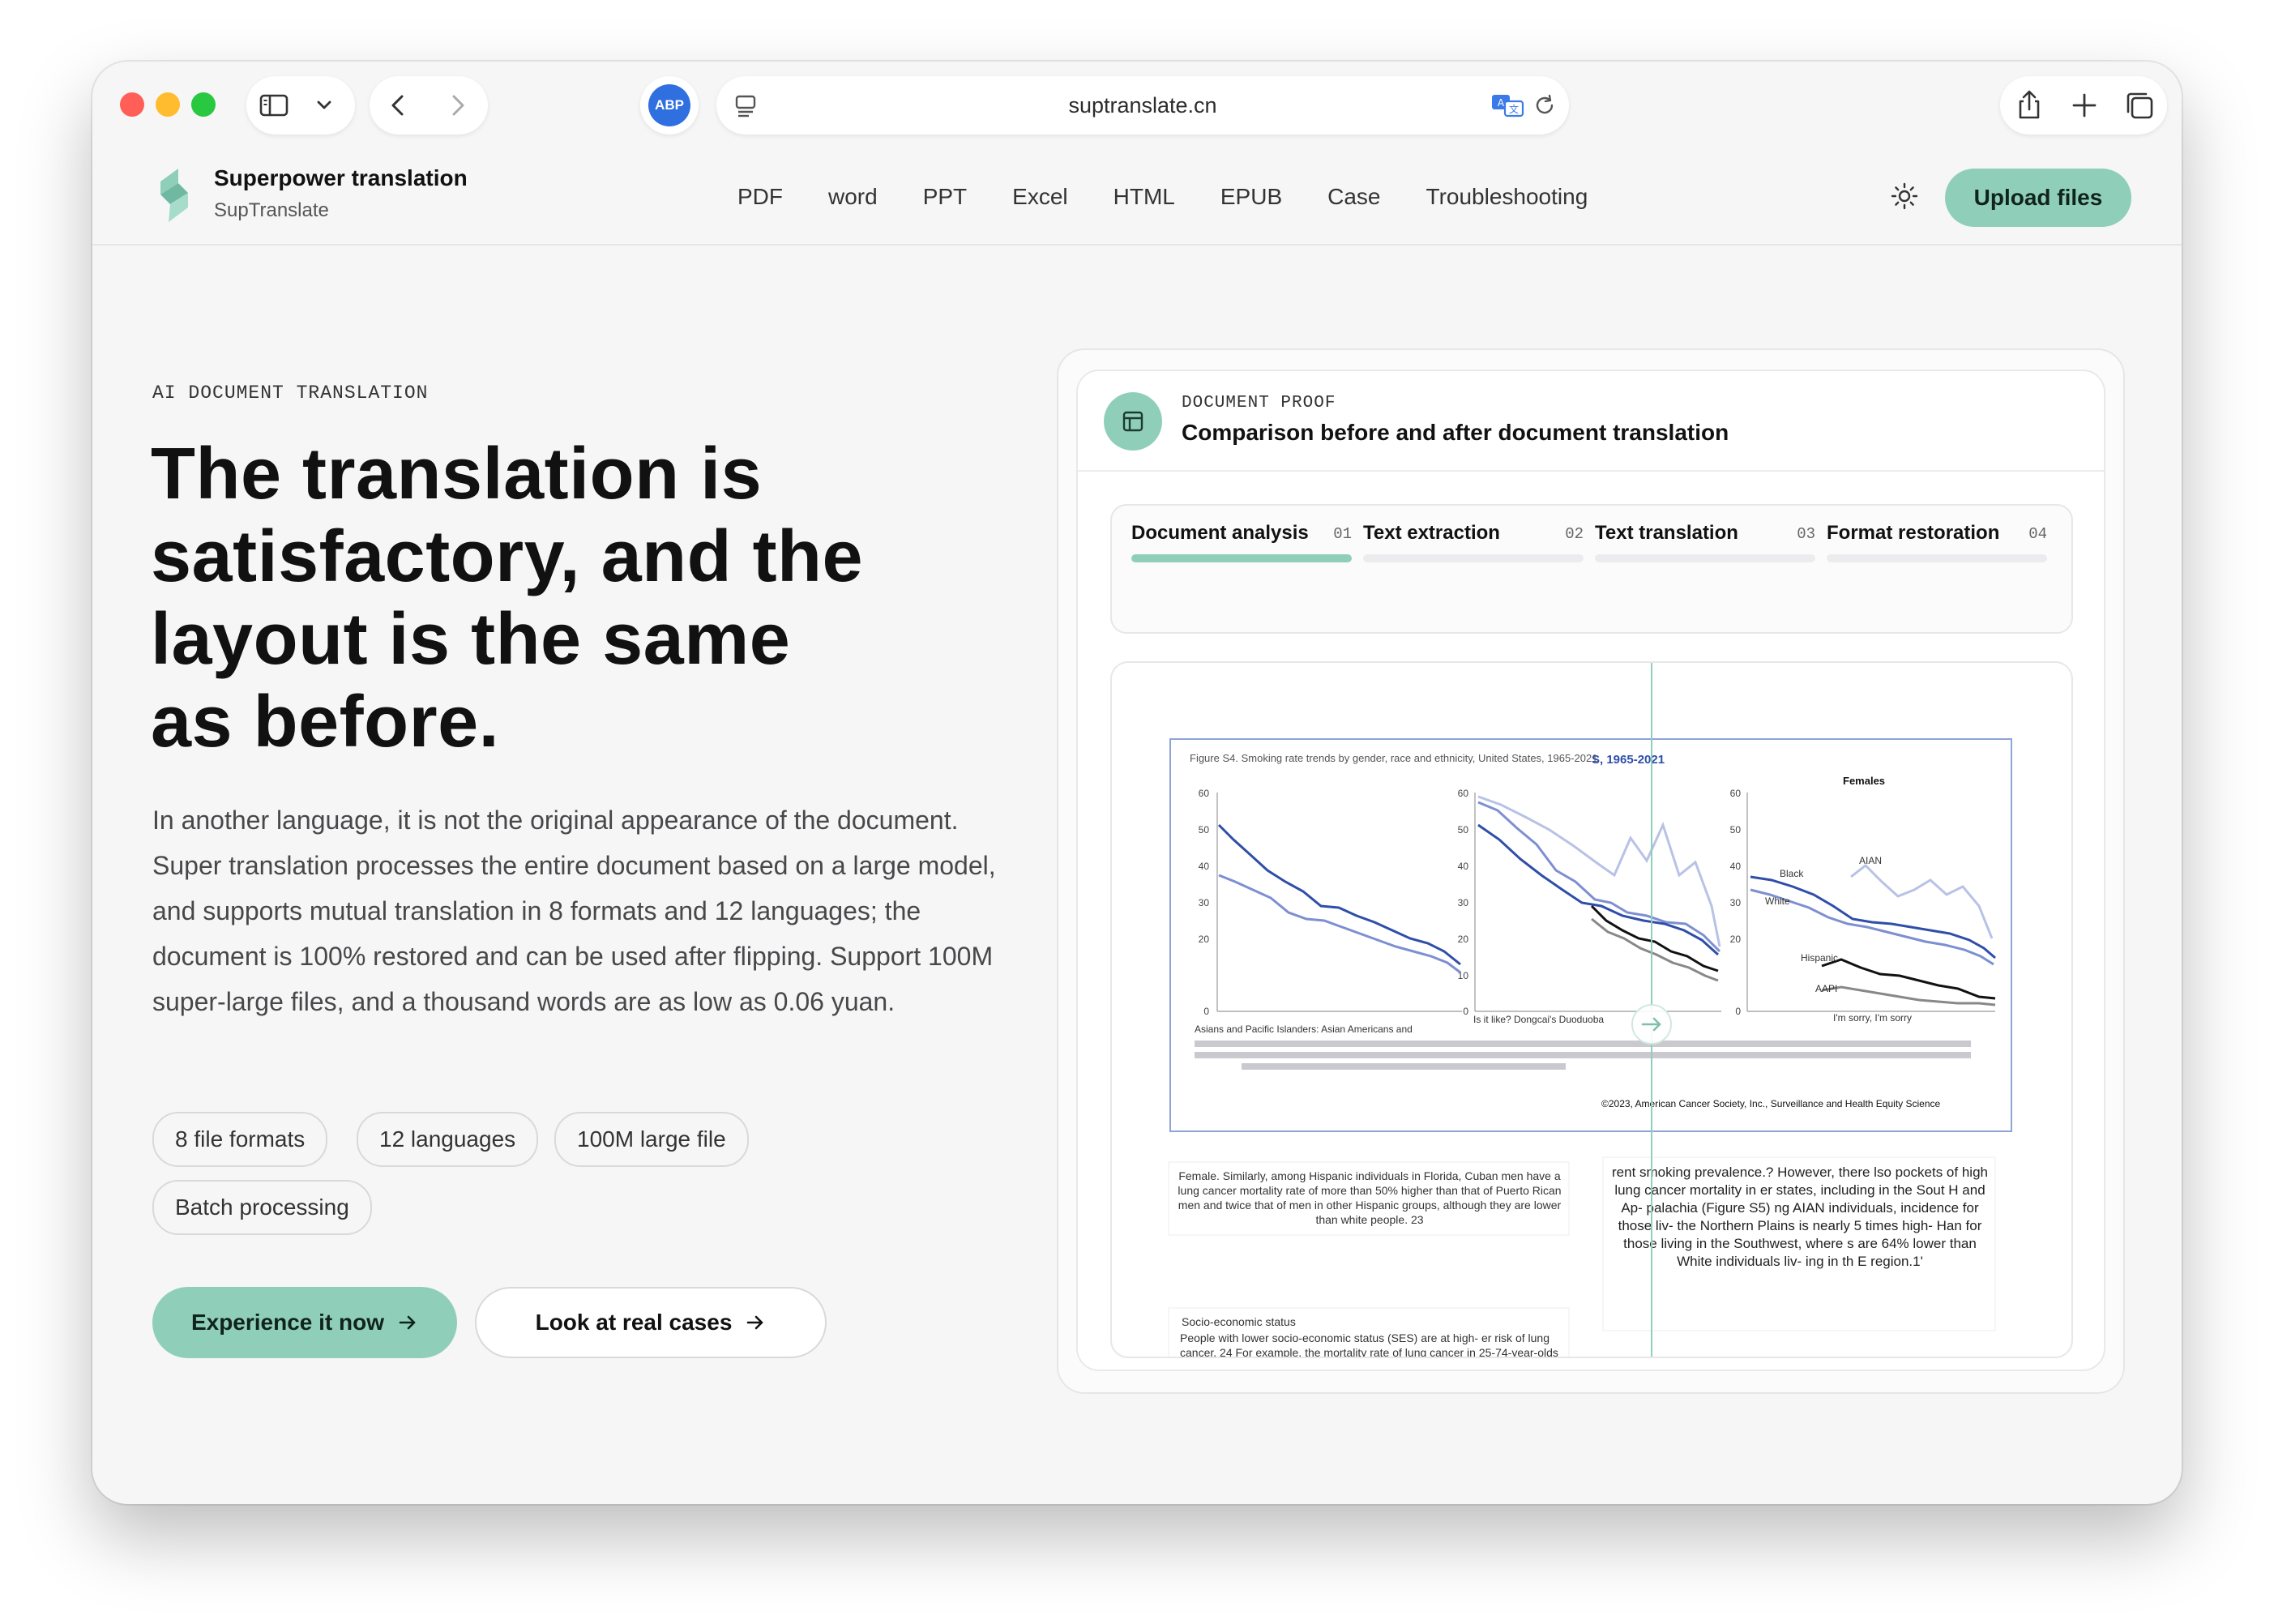 This screenshot has height=1624, width=2274. I want to click on window-actions-group, so click(2083, 105).